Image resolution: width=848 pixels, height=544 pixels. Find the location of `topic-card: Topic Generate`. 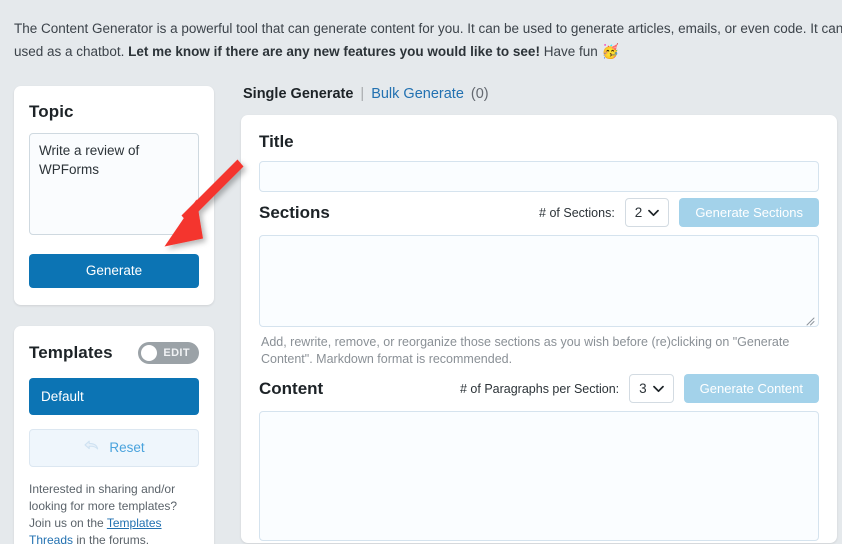

topic-card: Topic Generate is located at coordinates (114, 195).